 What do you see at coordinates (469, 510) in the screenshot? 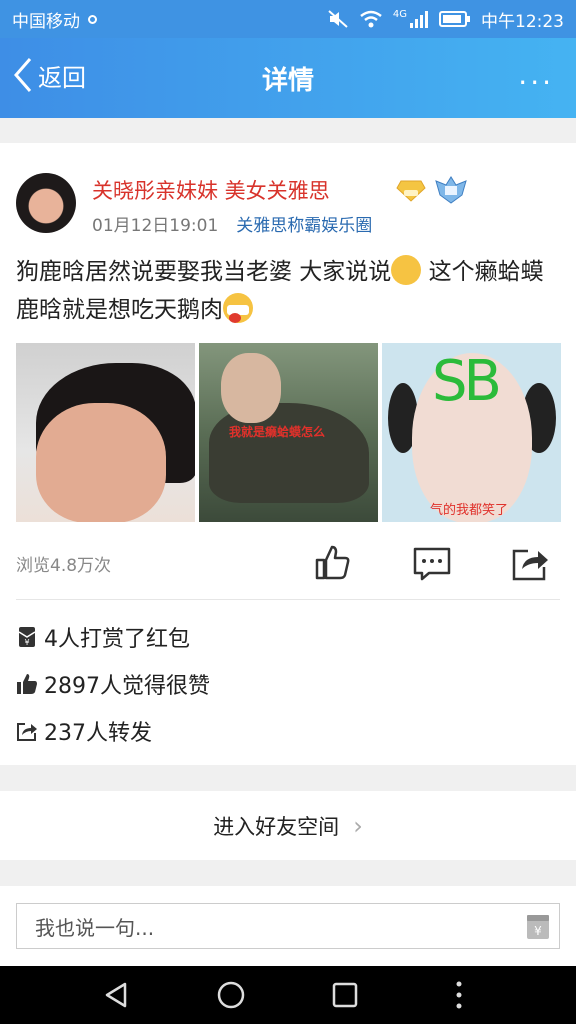
I see `photo-3-caption: 气的我都笑了` at bounding box center [469, 510].